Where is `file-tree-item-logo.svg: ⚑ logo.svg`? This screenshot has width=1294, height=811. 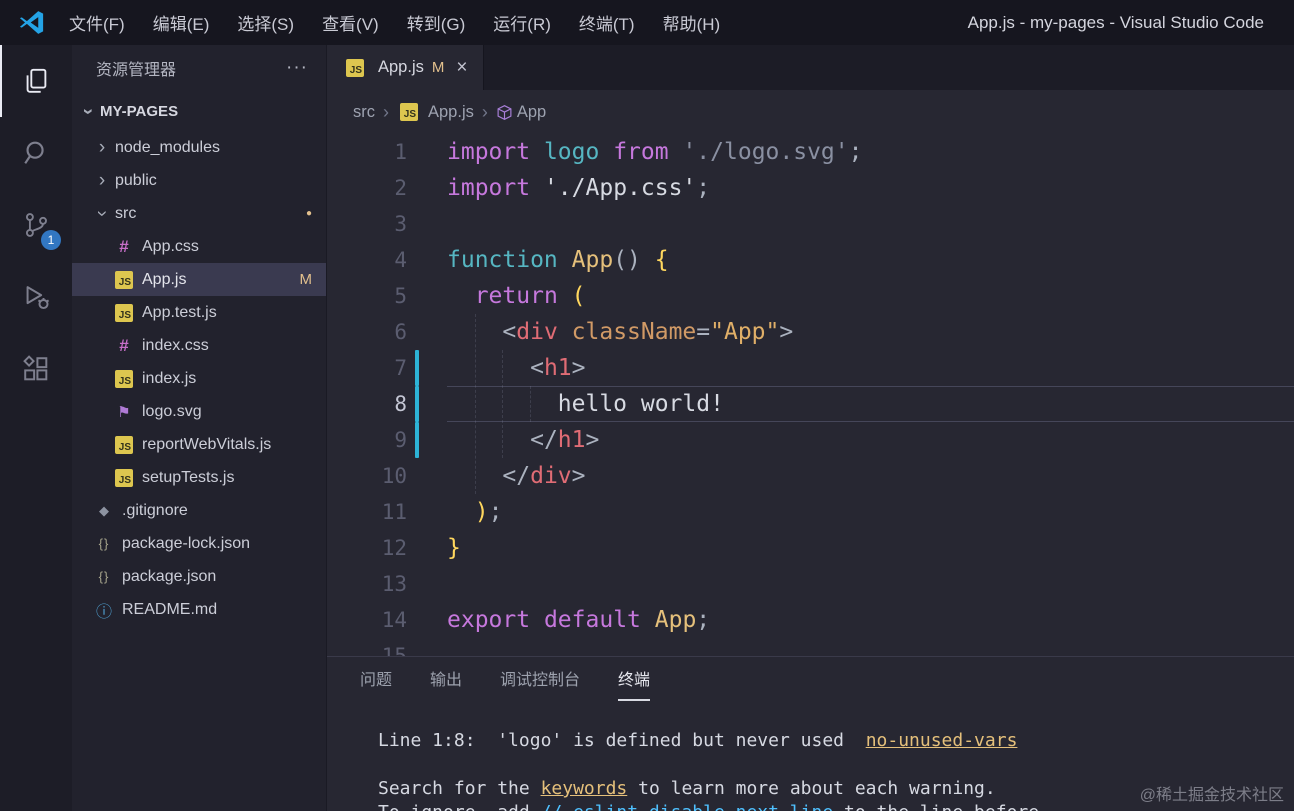 file-tree-item-logo.svg: ⚑ logo.svg is located at coordinates (199, 411).